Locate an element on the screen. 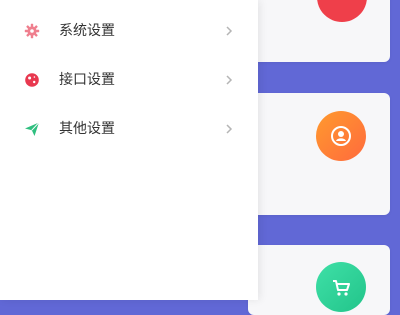 The image size is (400, 315). menu-item-label: 接口设置 is located at coordinates (87, 80).